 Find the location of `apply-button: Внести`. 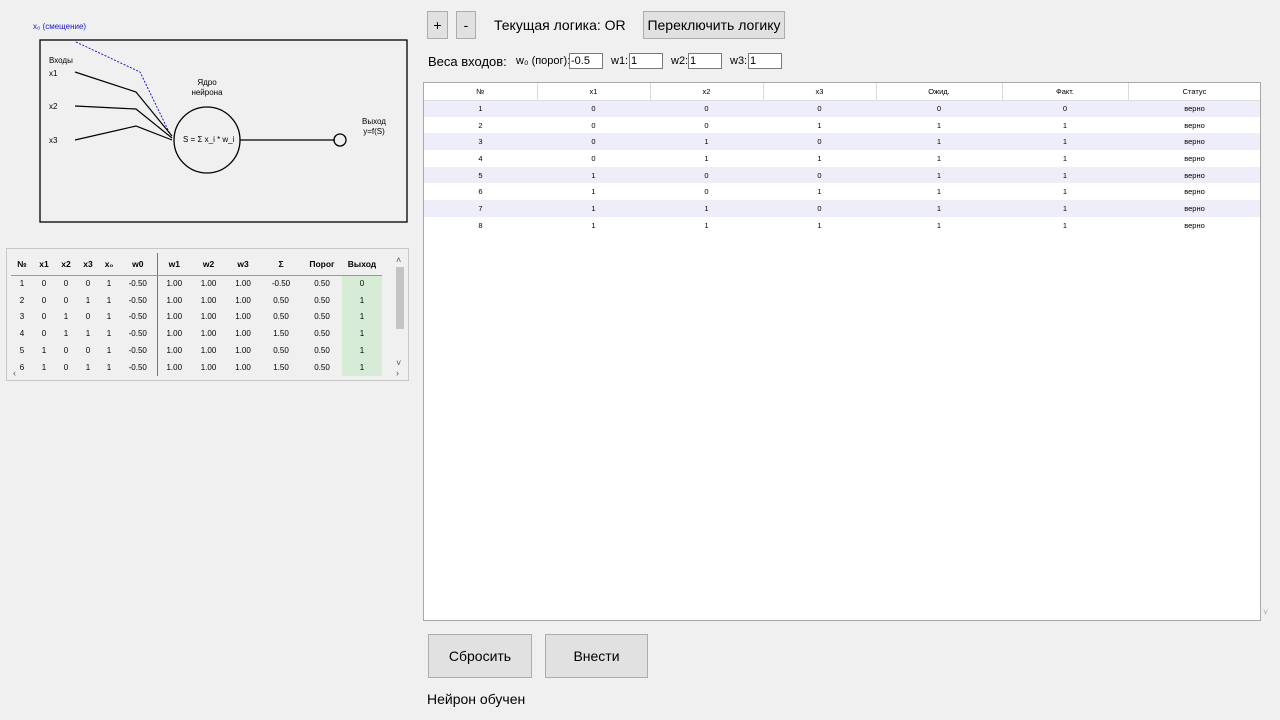

apply-button: Внести is located at coordinates (596, 656).